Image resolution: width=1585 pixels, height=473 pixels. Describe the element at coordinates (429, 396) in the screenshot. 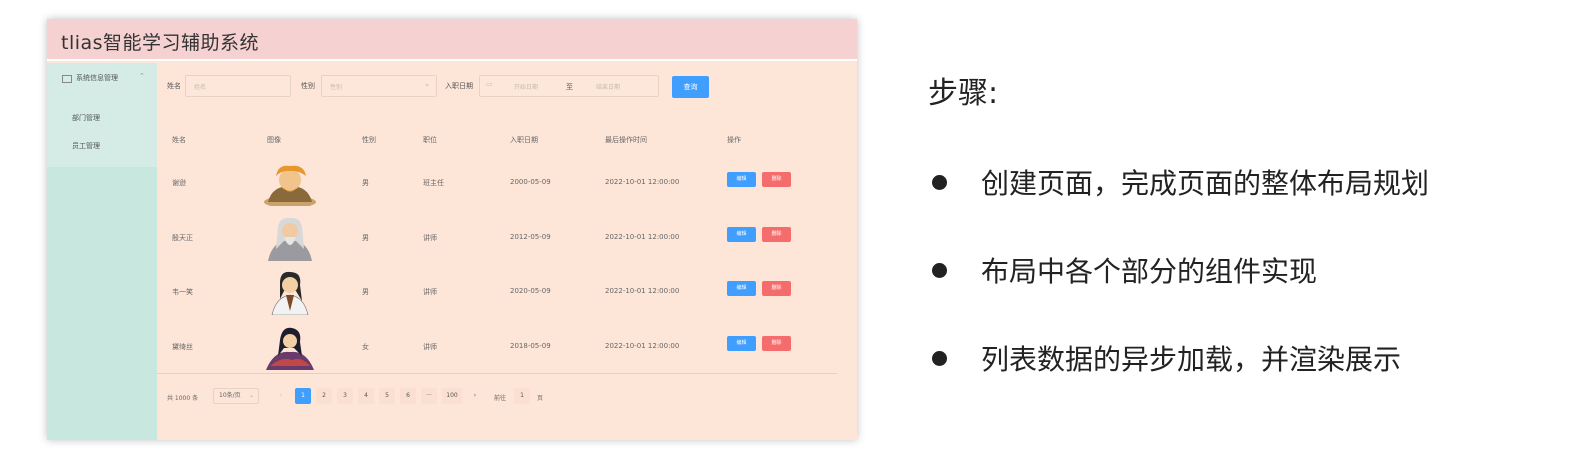

I see `page-ellipsis: ···` at that location.